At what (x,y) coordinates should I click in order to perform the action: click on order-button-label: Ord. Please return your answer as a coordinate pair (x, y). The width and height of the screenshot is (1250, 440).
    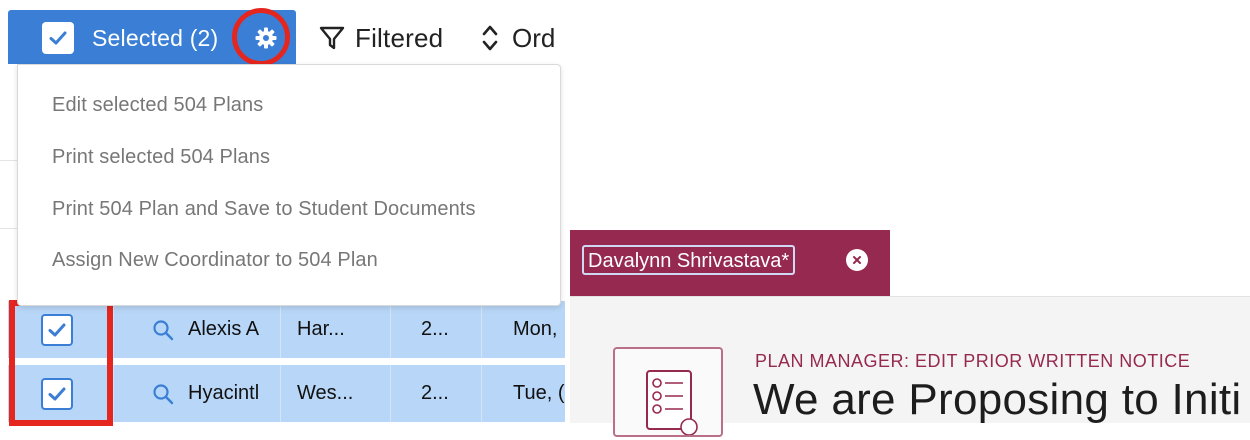
    Looking at the image, I should click on (538, 38).